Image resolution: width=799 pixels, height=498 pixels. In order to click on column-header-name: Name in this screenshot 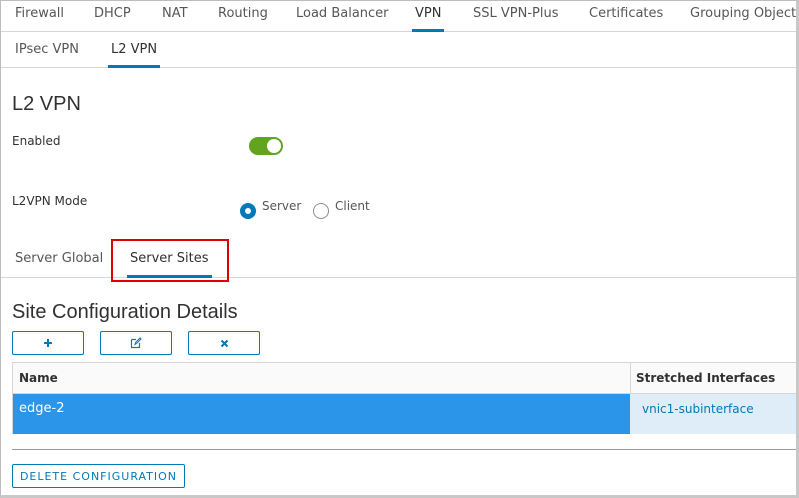, I will do `click(38, 378)`.